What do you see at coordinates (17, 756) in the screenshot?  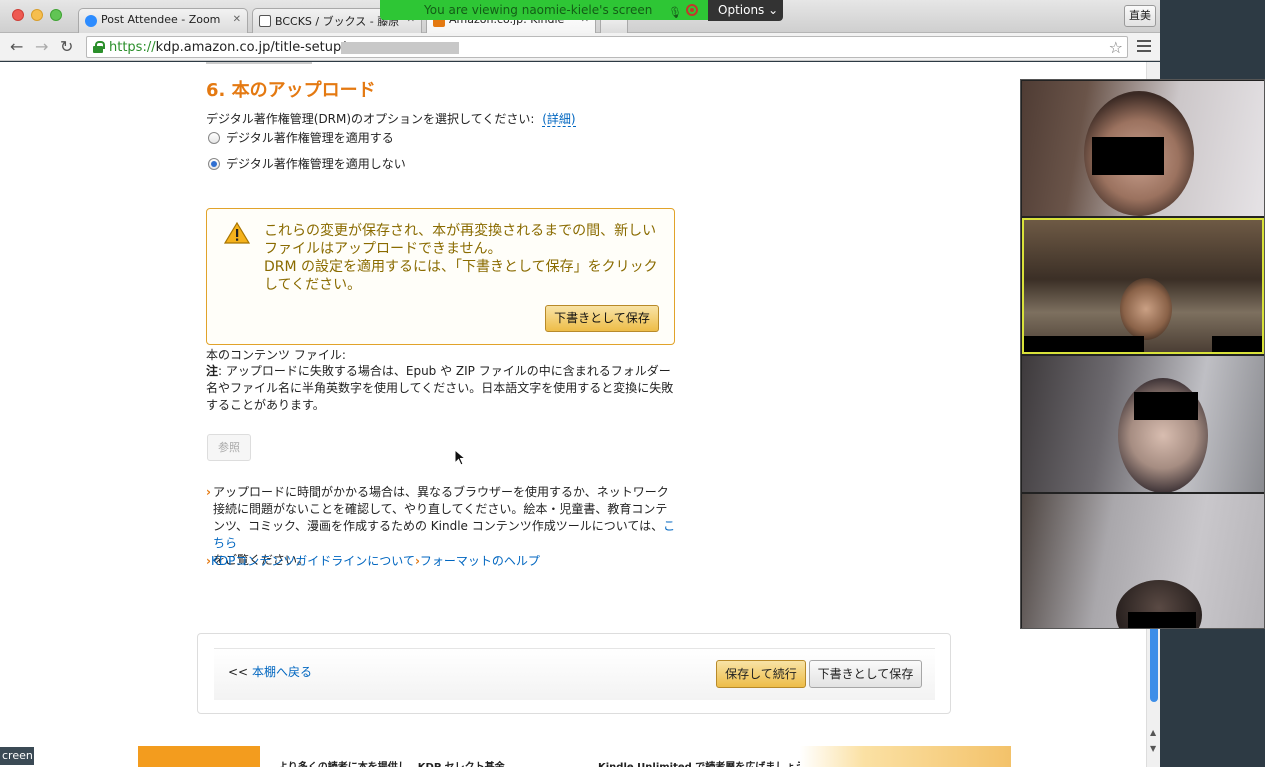 I see `screen-label: creen` at bounding box center [17, 756].